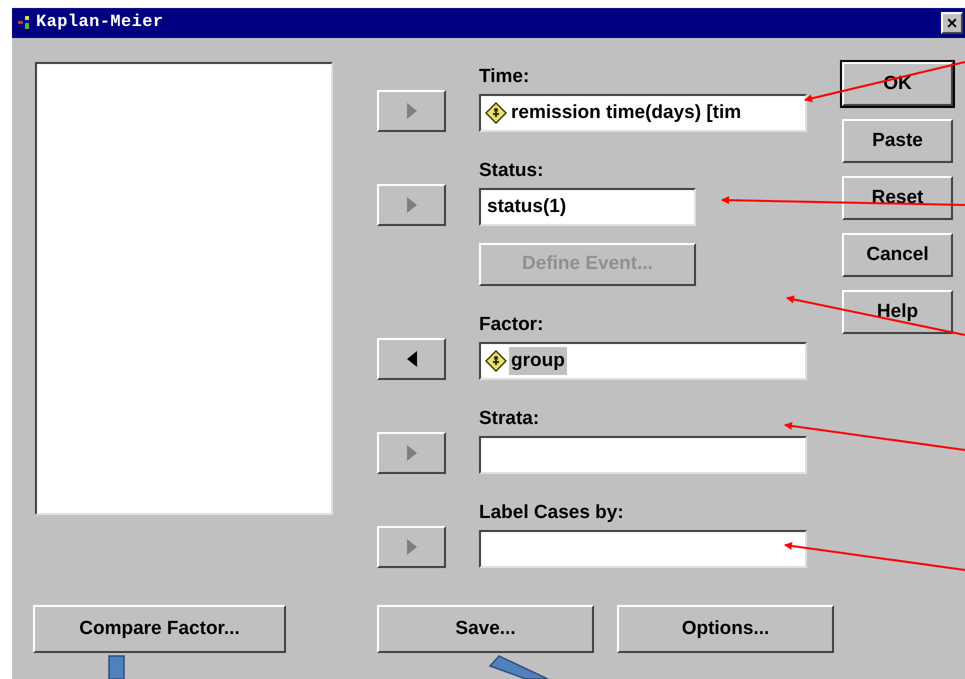 This screenshot has height=679, width=965. Describe the element at coordinates (538, 361) in the screenshot. I see `variable-name: group` at that location.